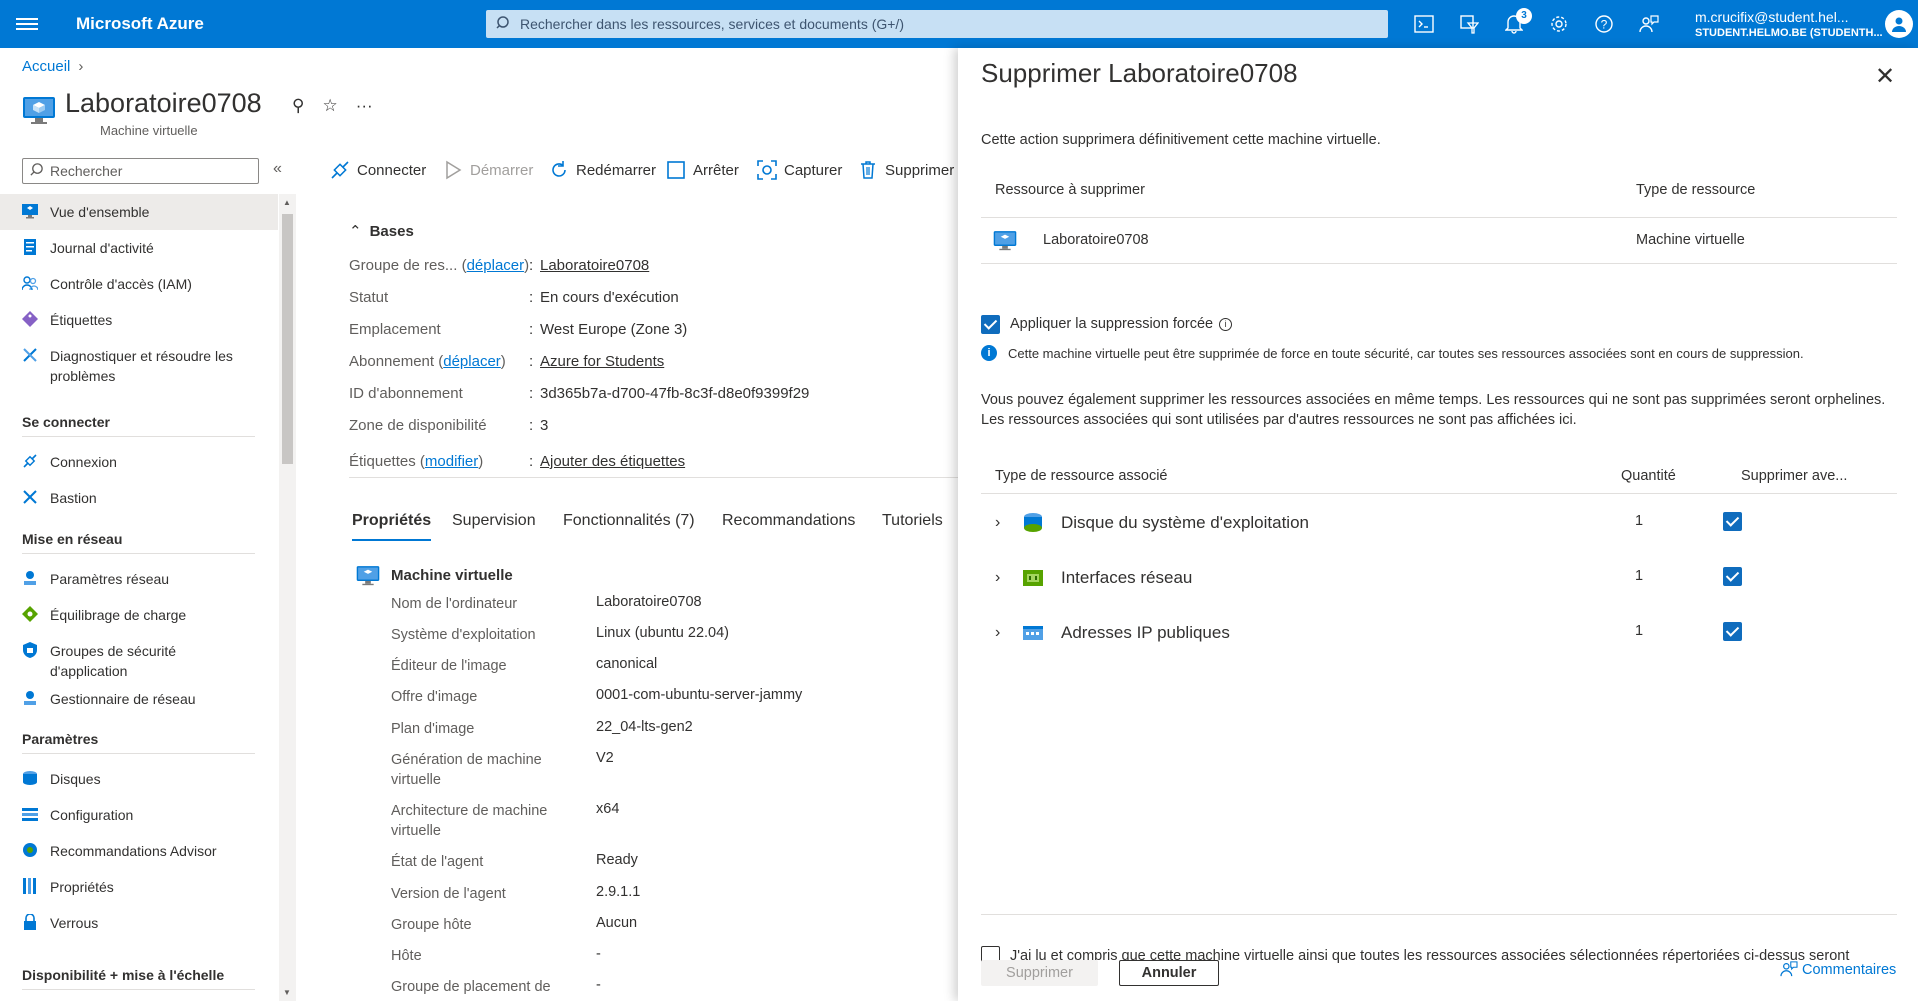  What do you see at coordinates (329, 105) in the screenshot?
I see `star-icon: ☆` at bounding box center [329, 105].